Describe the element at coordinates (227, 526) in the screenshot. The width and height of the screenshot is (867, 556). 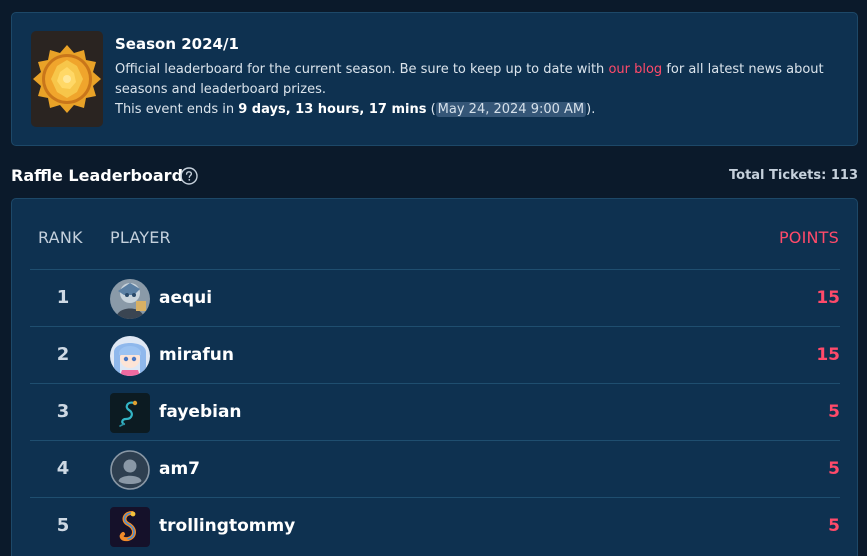
I see `player-name: trollingtommy` at that location.